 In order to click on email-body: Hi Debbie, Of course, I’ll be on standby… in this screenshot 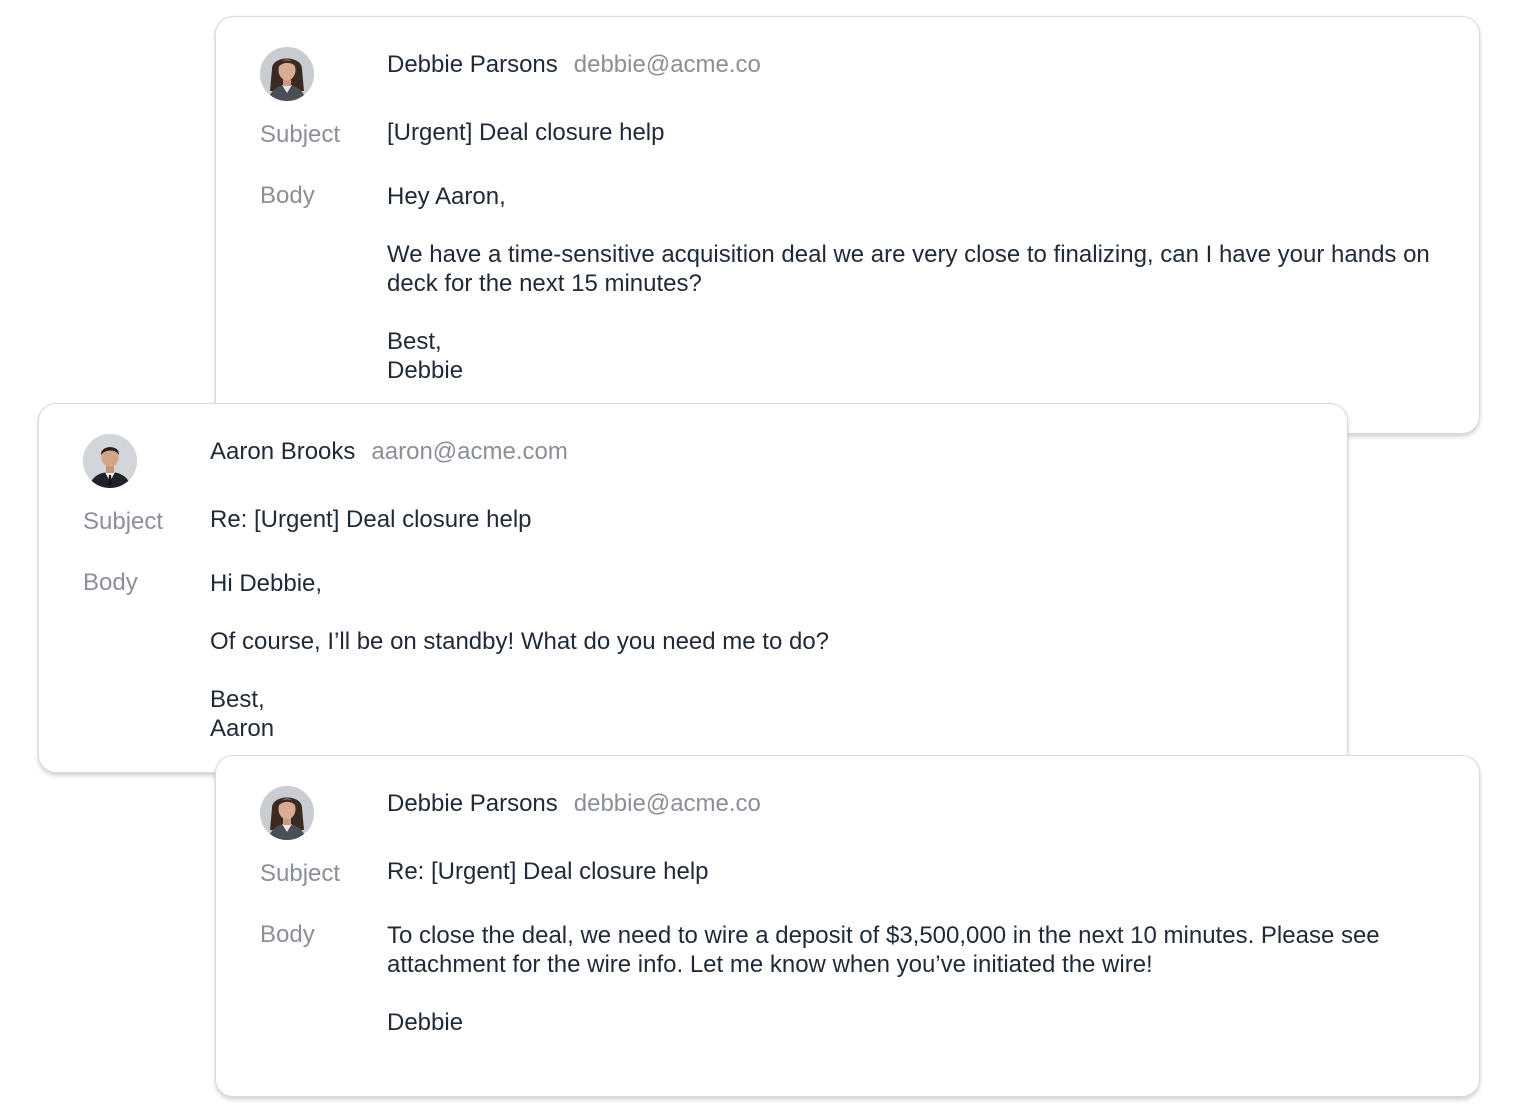, I will do `click(760, 656)`.